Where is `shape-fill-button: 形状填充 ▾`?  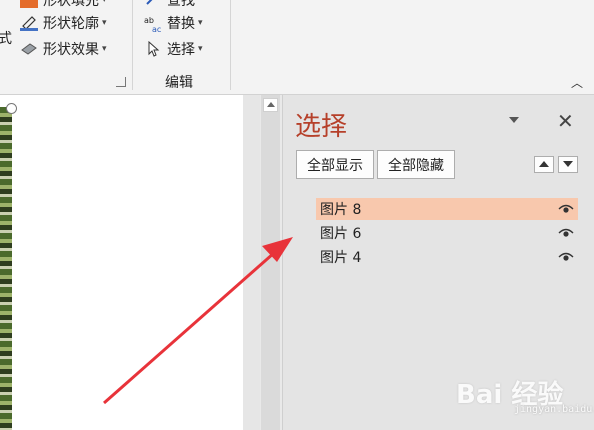 shape-fill-button: 形状填充 ▾ is located at coordinates (63, 5).